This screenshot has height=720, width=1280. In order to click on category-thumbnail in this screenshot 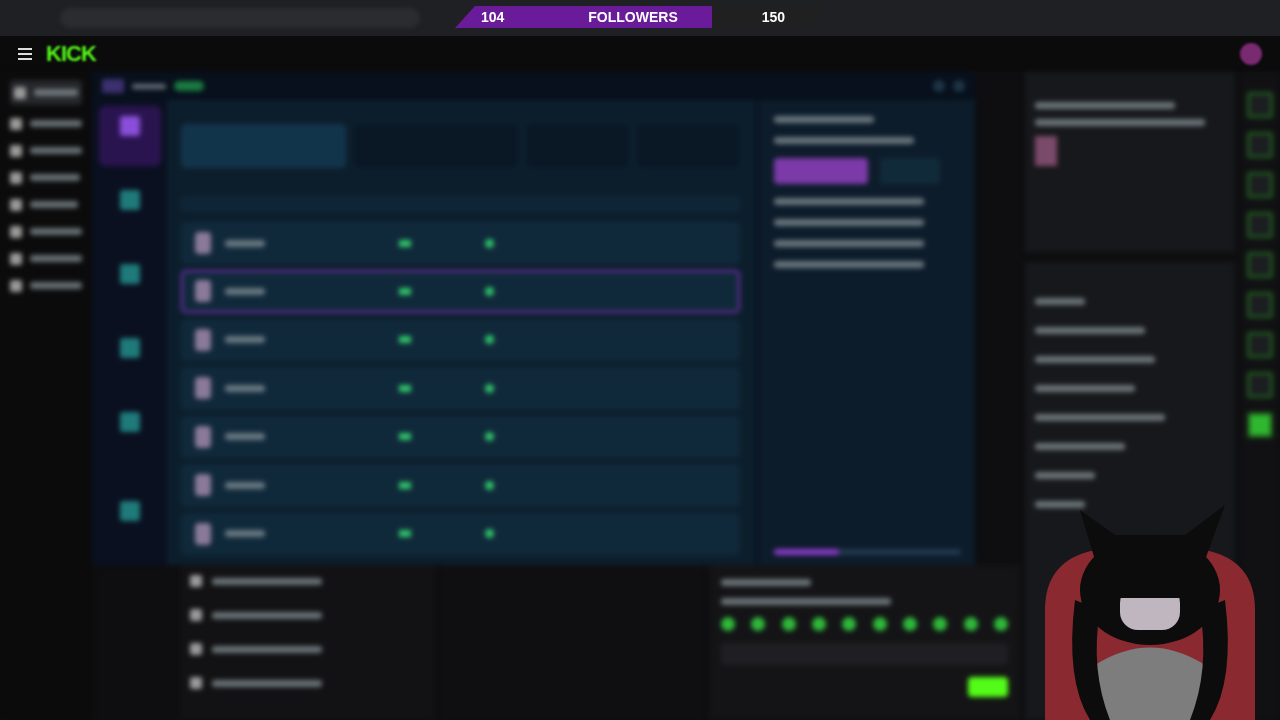, I will do `click(1046, 151)`.